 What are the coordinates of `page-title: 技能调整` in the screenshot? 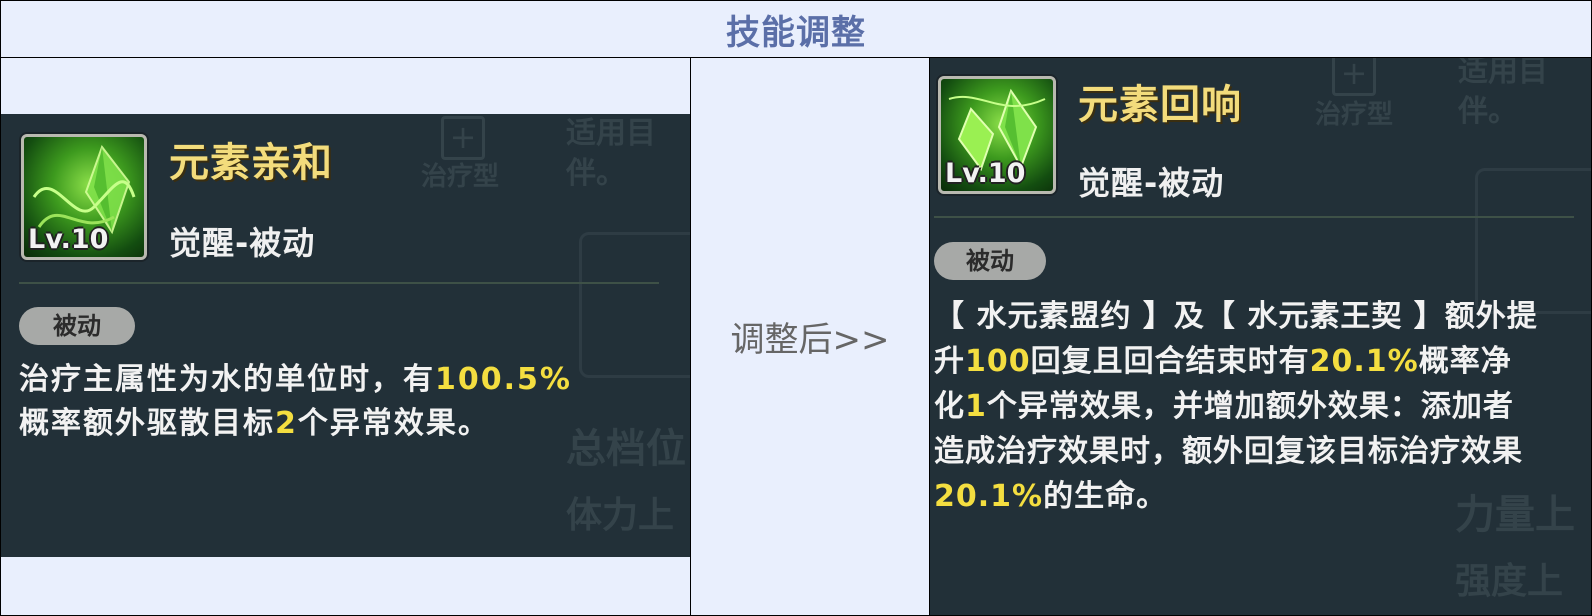 It's located at (796, 32).